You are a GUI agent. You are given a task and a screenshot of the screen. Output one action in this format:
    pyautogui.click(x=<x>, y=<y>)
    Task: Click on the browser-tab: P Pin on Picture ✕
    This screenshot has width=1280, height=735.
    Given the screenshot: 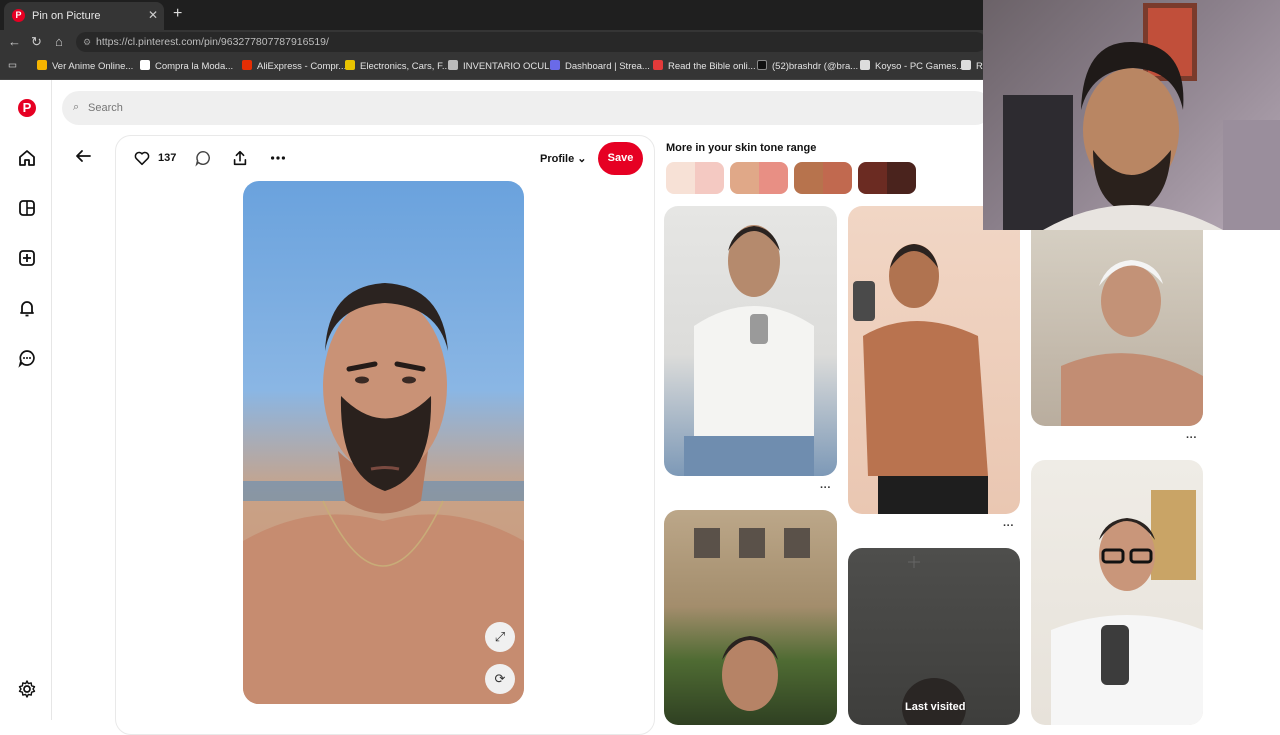 What is the action you would take?
    pyautogui.click(x=84, y=16)
    